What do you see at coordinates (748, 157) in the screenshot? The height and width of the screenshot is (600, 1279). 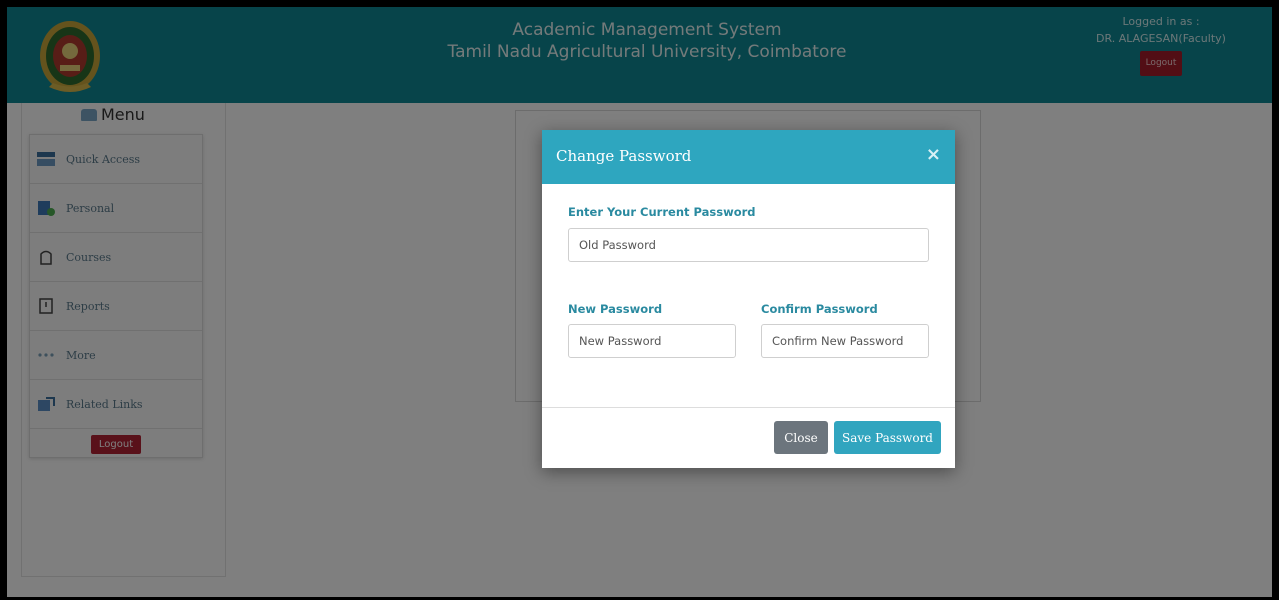 I see `modal-header: Change Password ×` at bounding box center [748, 157].